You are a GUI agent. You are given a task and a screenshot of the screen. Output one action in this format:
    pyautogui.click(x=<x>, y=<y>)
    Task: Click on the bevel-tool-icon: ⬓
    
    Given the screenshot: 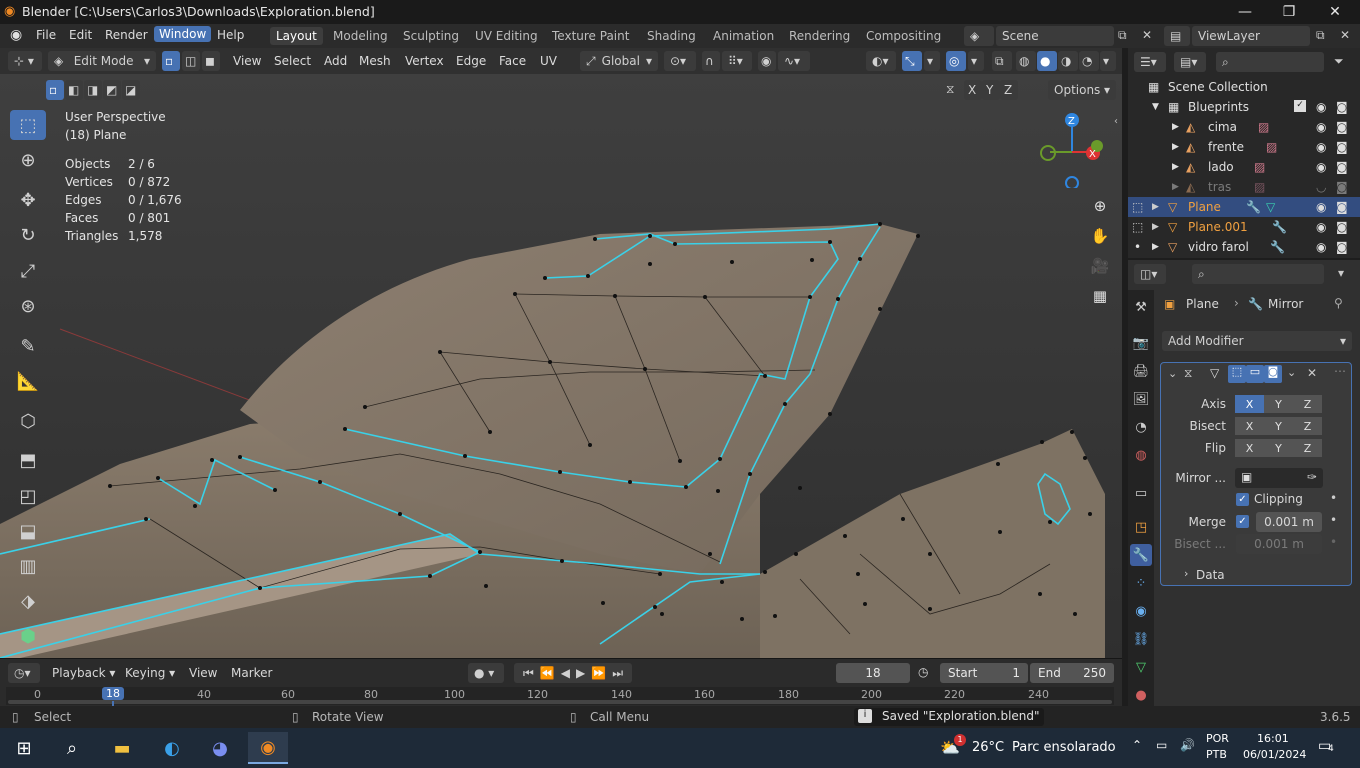 What is the action you would take?
    pyautogui.click(x=28, y=531)
    